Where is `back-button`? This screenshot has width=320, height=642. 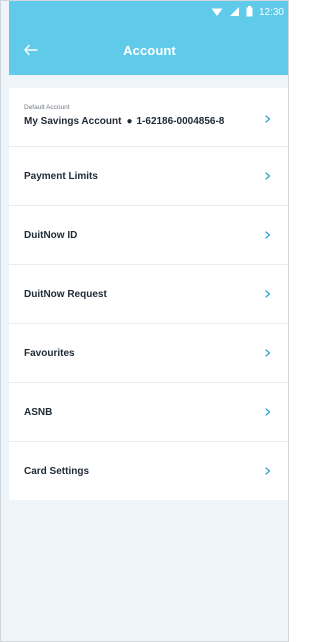
back-button is located at coordinates (31, 50).